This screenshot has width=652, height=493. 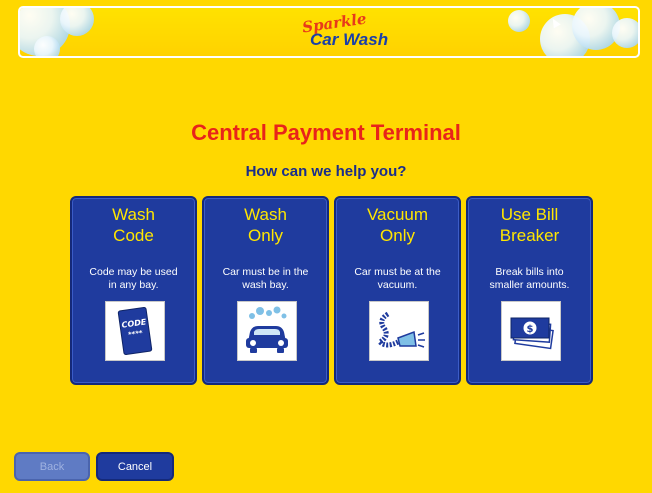 What do you see at coordinates (529, 278) in the screenshot?
I see `option-description: Break bills into smaller amounts.` at bounding box center [529, 278].